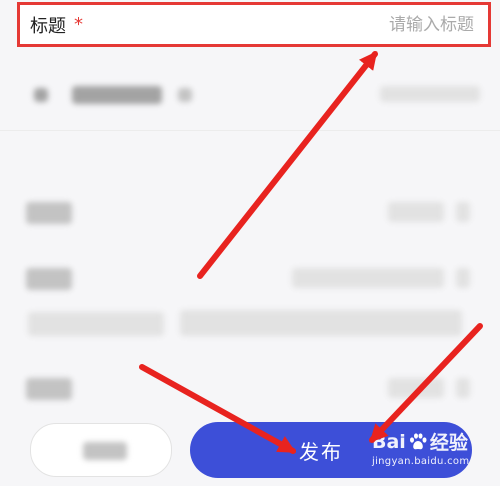 Image resolution: width=500 pixels, height=486 pixels. What do you see at coordinates (321, 451) in the screenshot?
I see `publish-button-label: 发布` at bounding box center [321, 451].